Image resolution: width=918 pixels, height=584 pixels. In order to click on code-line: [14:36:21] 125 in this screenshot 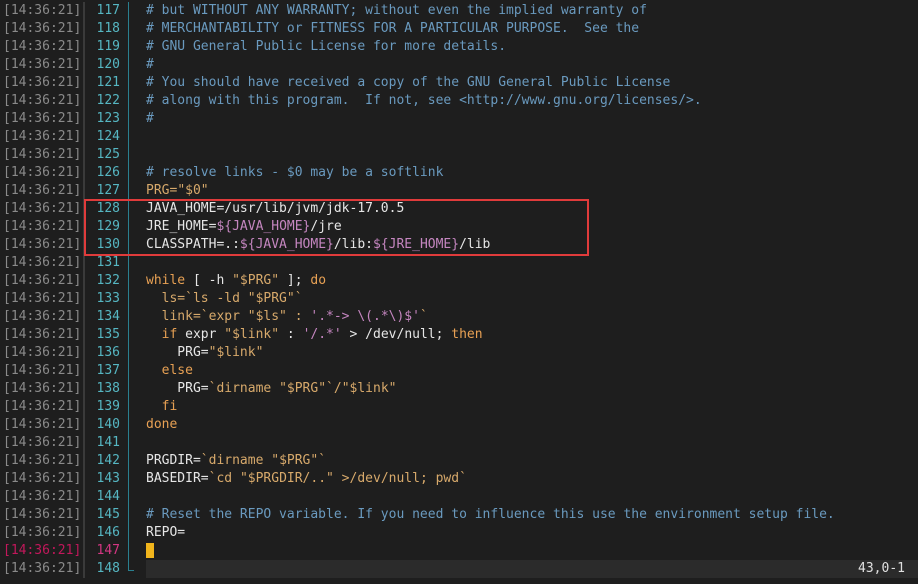, I will do `click(459, 155)`.